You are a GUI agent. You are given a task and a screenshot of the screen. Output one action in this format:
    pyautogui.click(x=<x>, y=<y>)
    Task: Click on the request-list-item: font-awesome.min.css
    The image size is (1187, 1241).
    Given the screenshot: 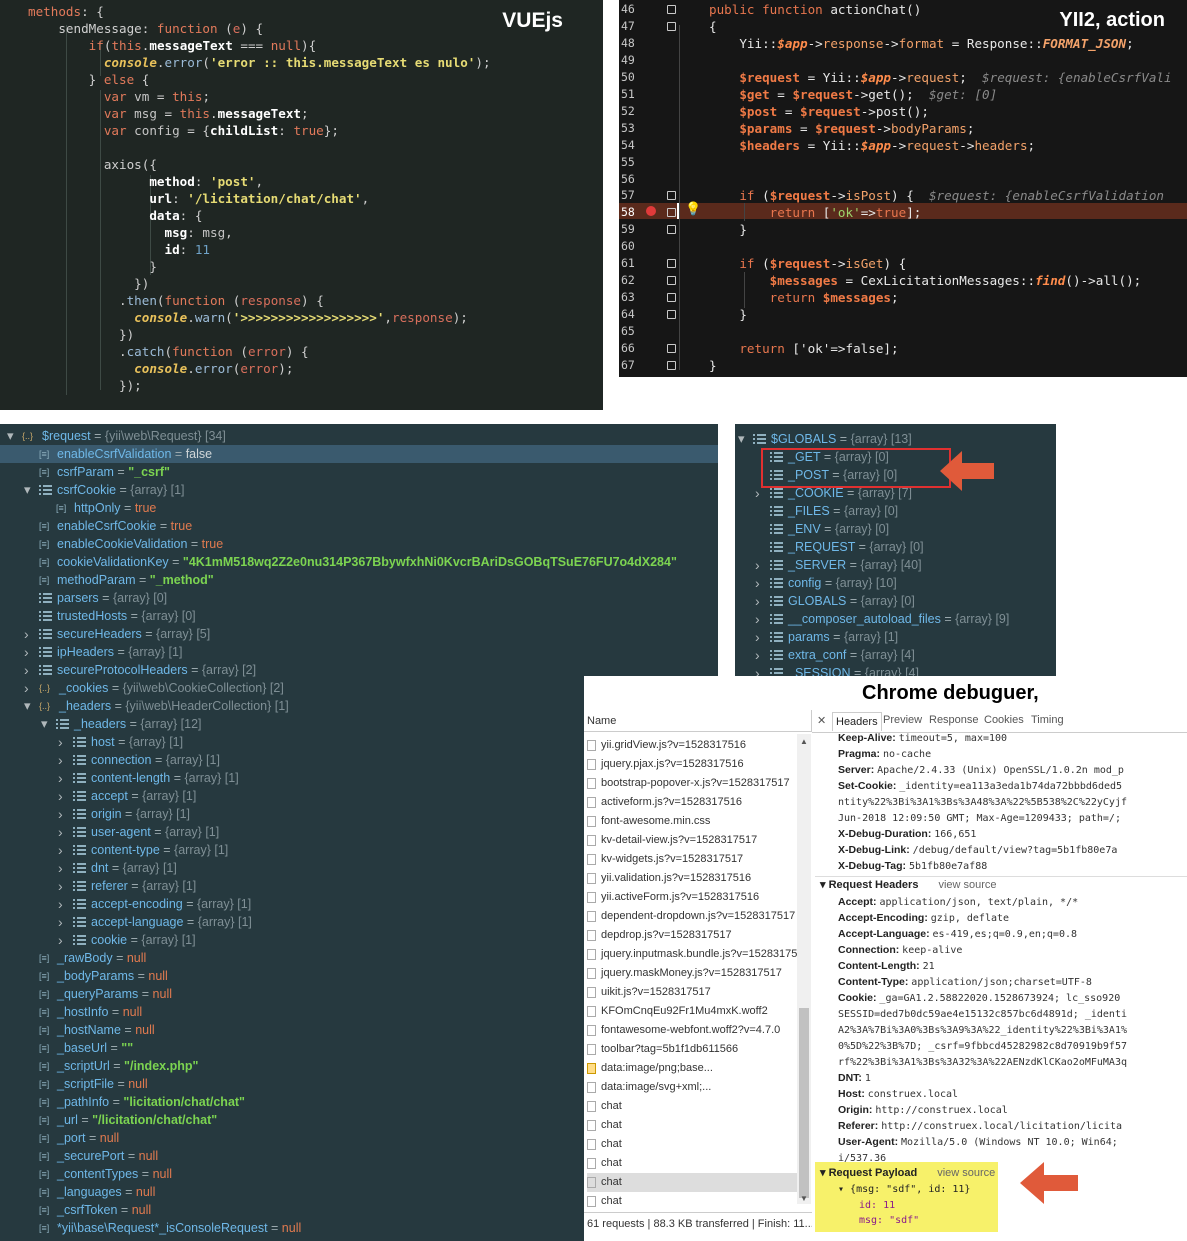 What is the action you would take?
    pyautogui.click(x=692, y=821)
    